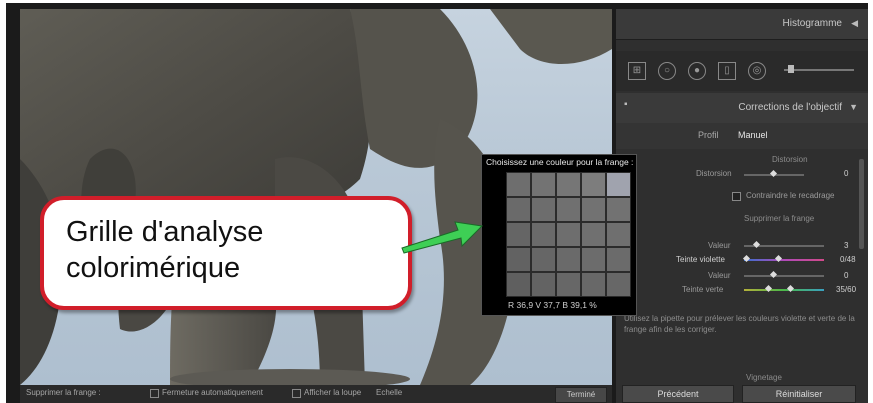 The image size is (873, 403). I want to click on amount-green-slider, so click(784, 276).